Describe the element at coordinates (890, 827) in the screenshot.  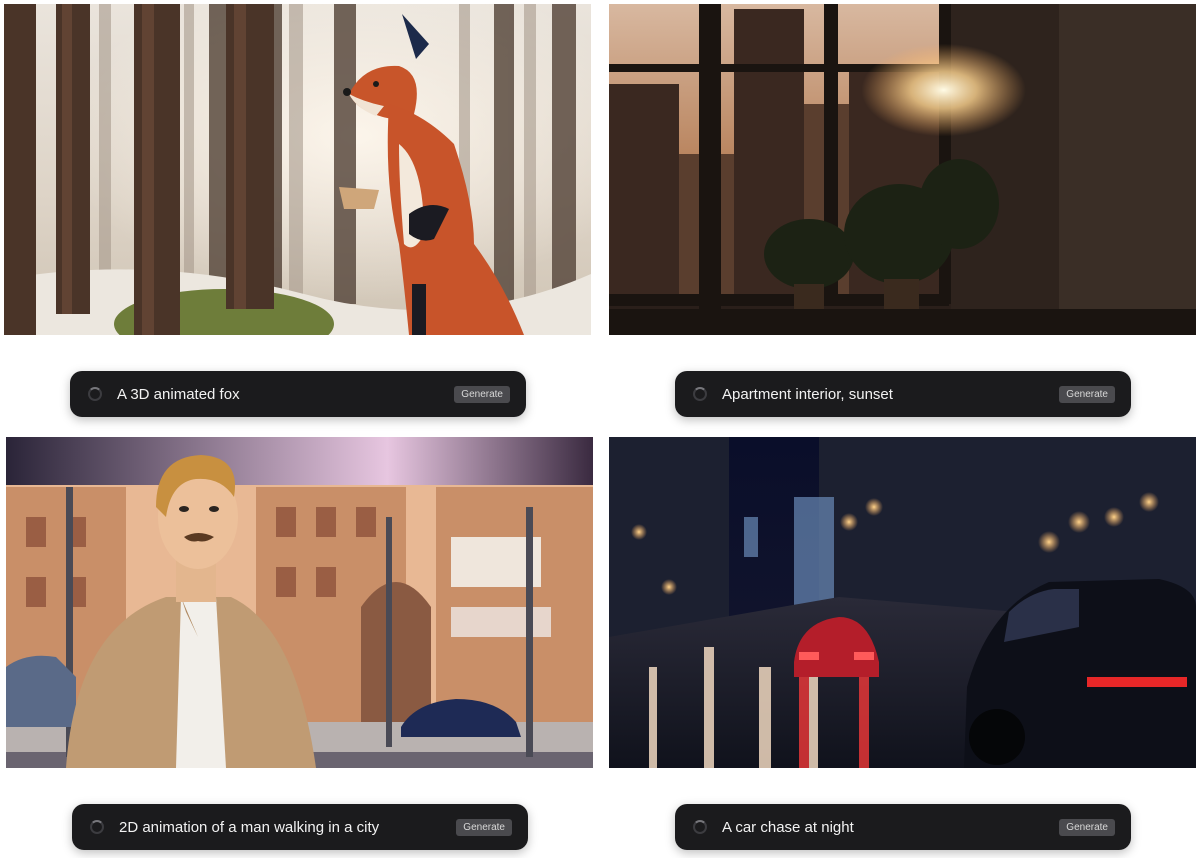
I see `prompt-text: A car chase at night` at that location.